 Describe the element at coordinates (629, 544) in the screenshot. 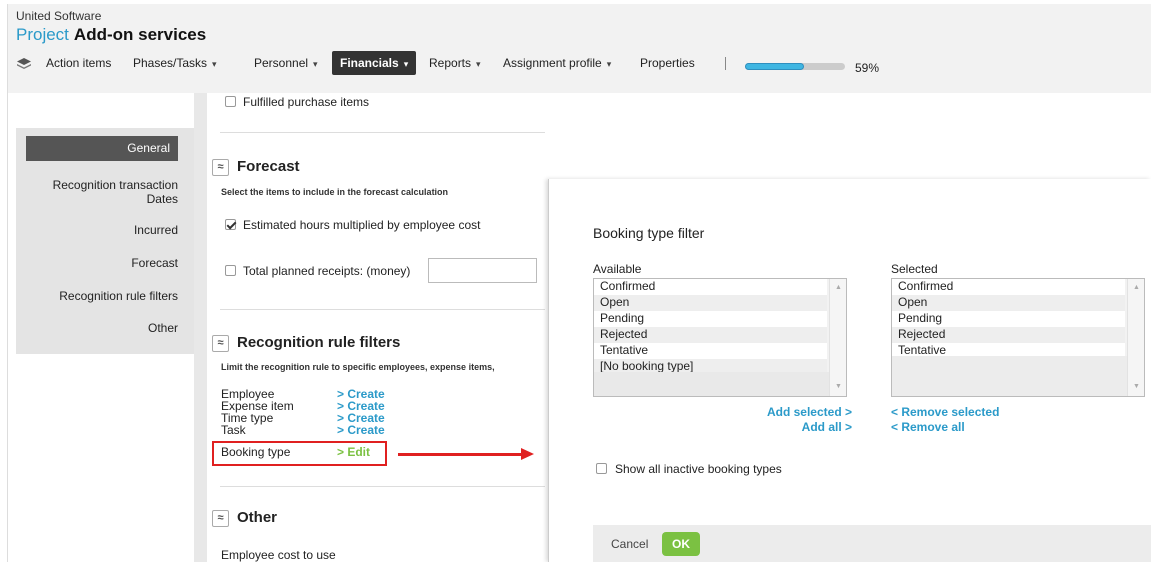

I see `cancel-button: Cancel` at that location.